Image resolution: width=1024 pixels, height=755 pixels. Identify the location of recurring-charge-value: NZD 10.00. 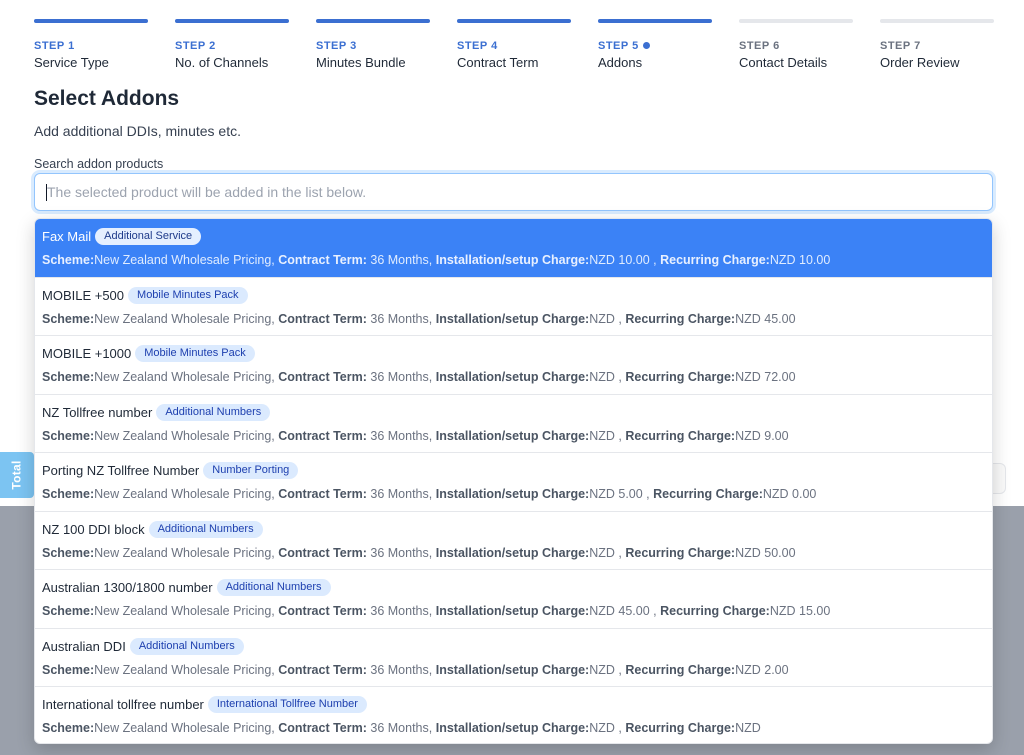
(800, 260).